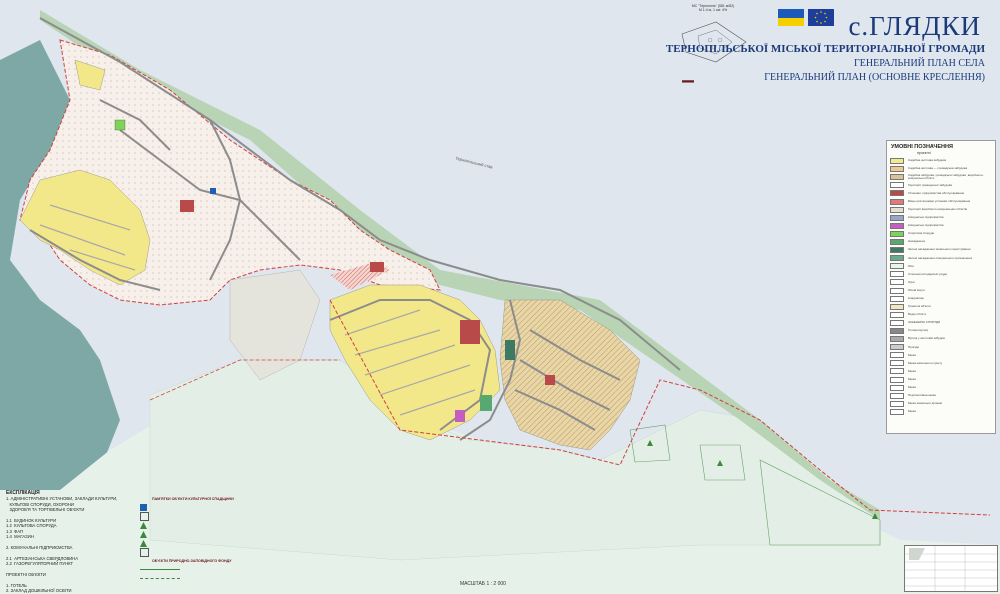 This screenshot has width=1000, height=594. Describe the element at coordinates (942, 404) in the screenshot. I see `legend-item: Межа земельної ділянки` at that location.